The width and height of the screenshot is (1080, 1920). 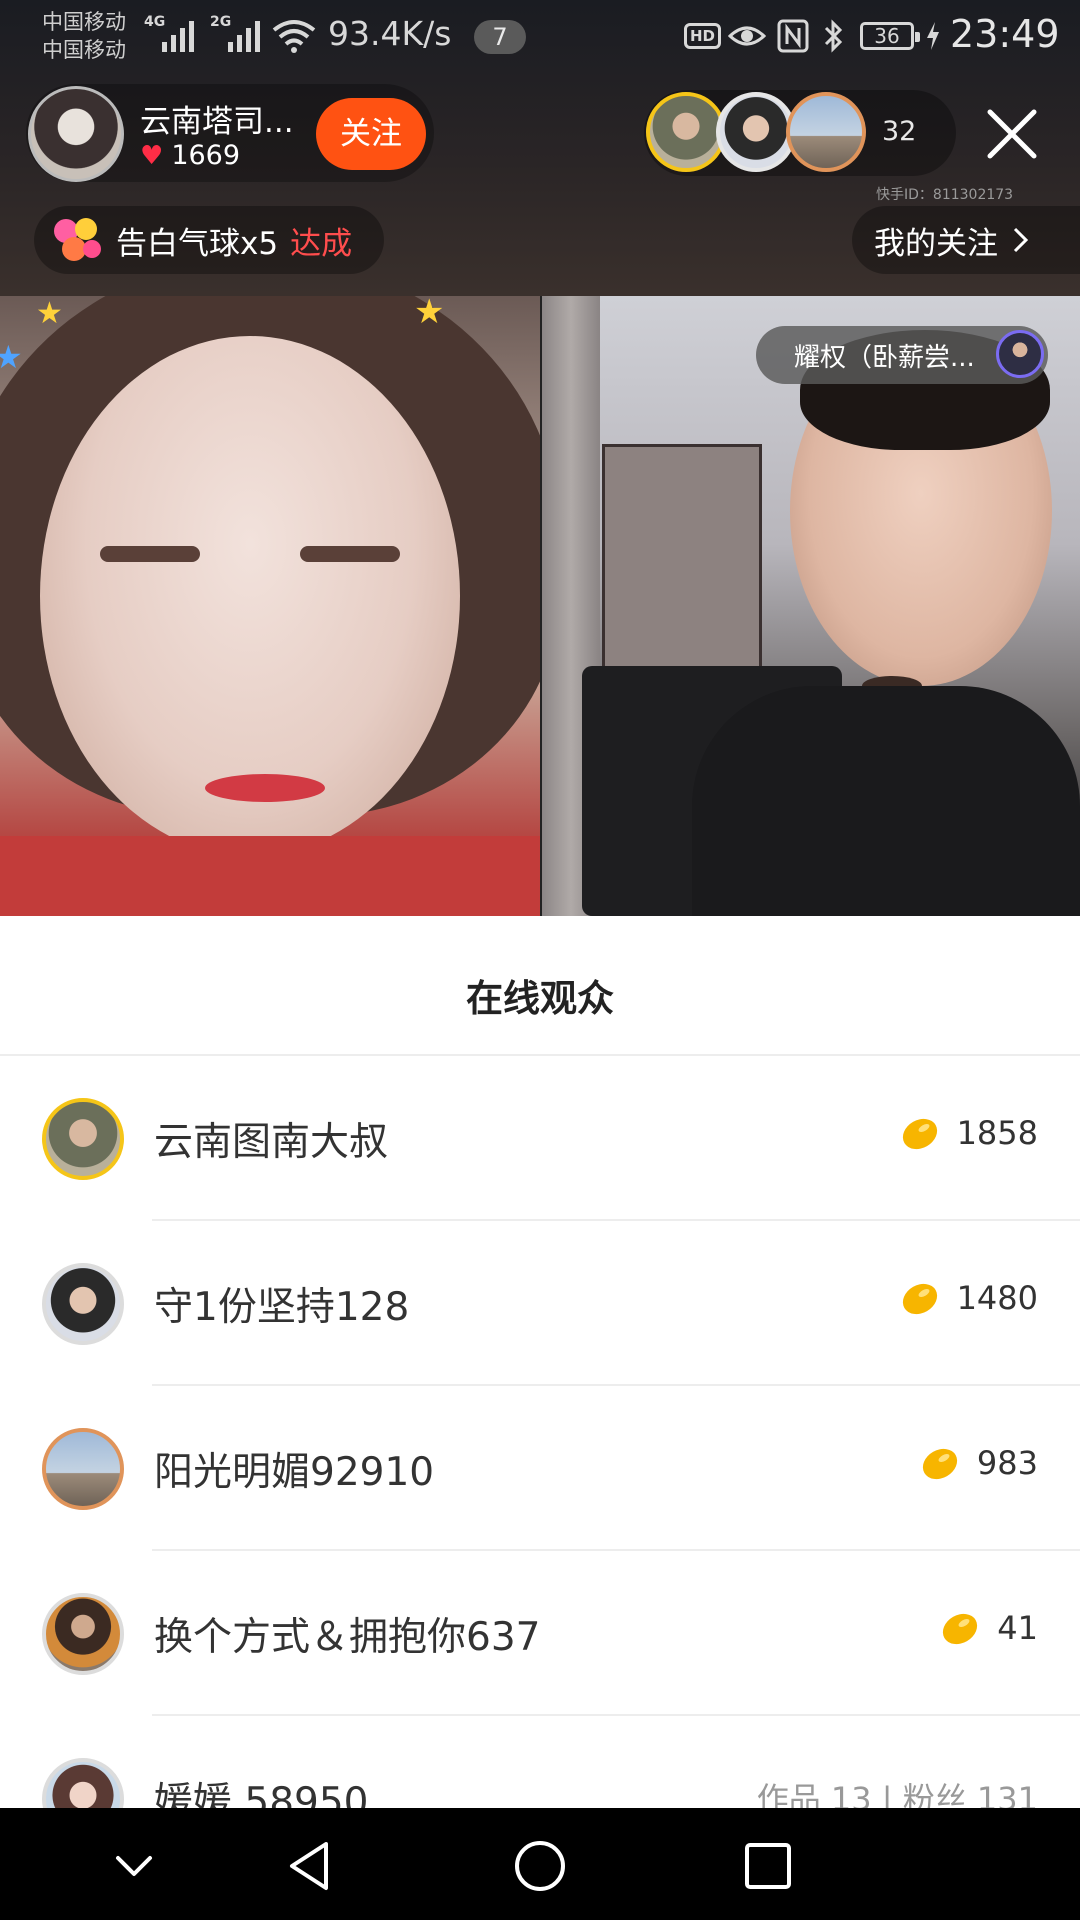 What do you see at coordinates (76, 134) in the screenshot?
I see `host-avatar` at bounding box center [76, 134].